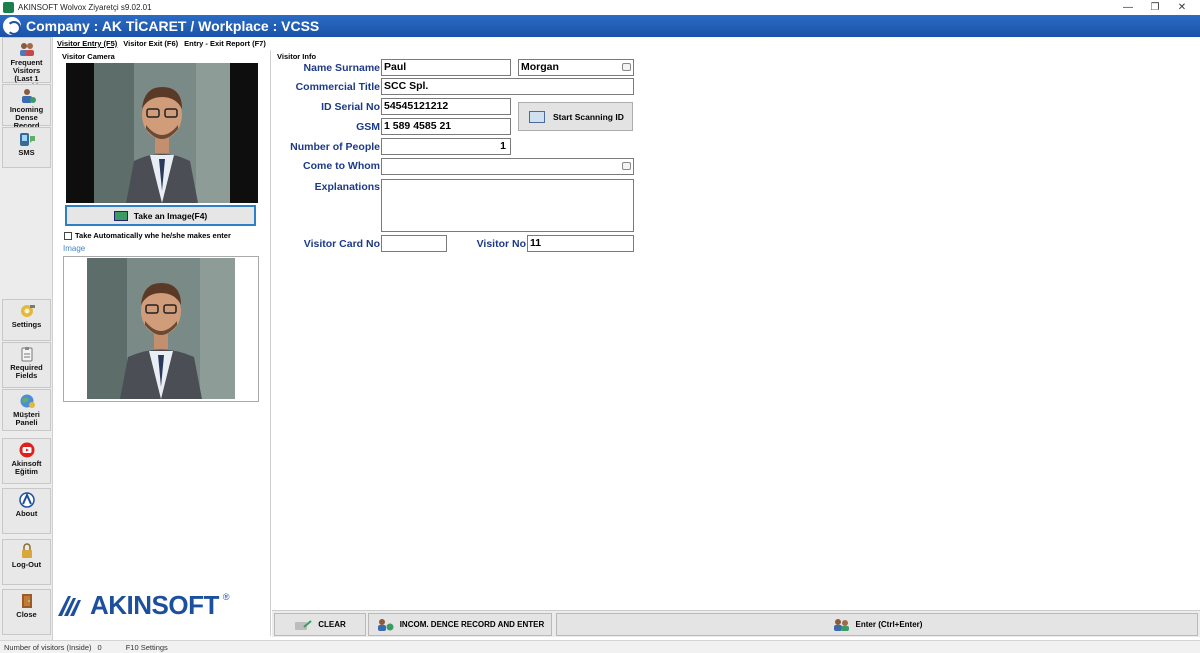 The width and height of the screenshot is (1200, 653). Describe the element at coordinates (626, 166) in the screenshot. I see `come-to-whom-lookup-icon` at that location.